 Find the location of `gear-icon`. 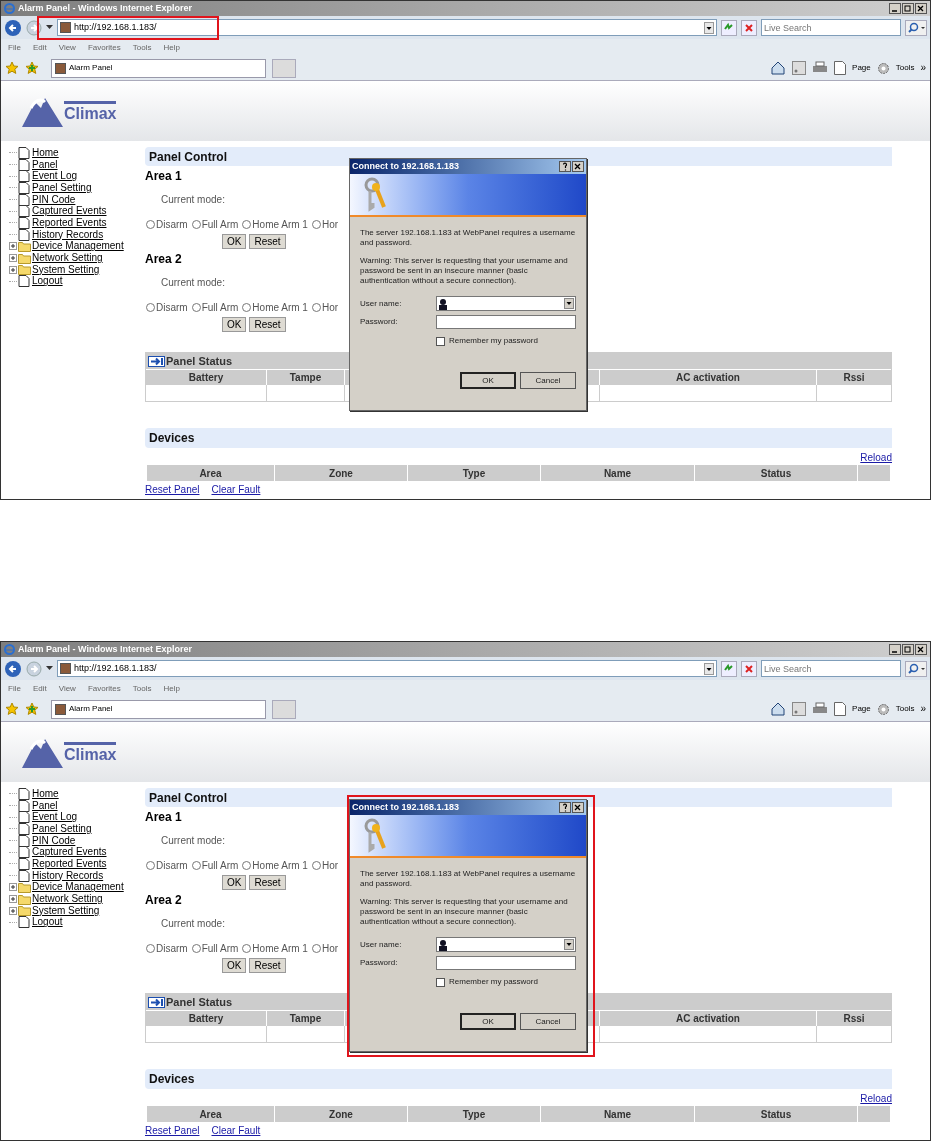

gear-icon is located at coordinates (883, 68).